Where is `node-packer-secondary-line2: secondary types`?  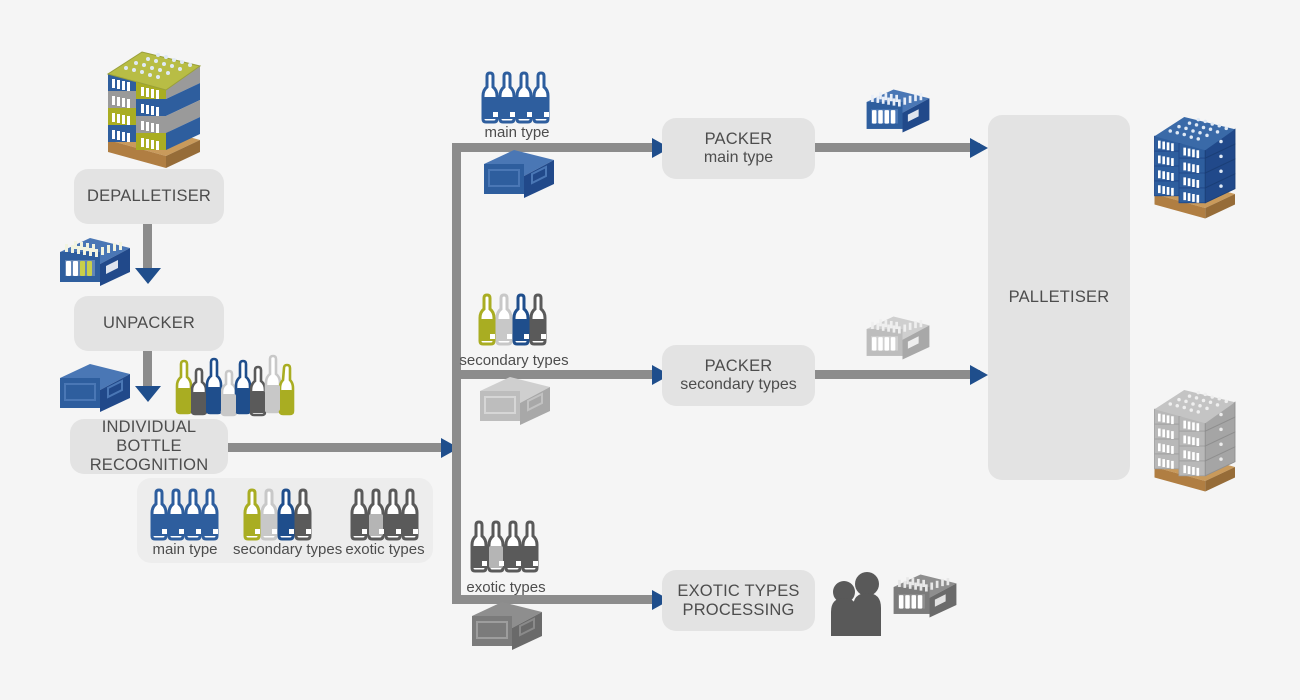
node-packer-secondary-line2: secondary types is located at coordinates (738, 384).